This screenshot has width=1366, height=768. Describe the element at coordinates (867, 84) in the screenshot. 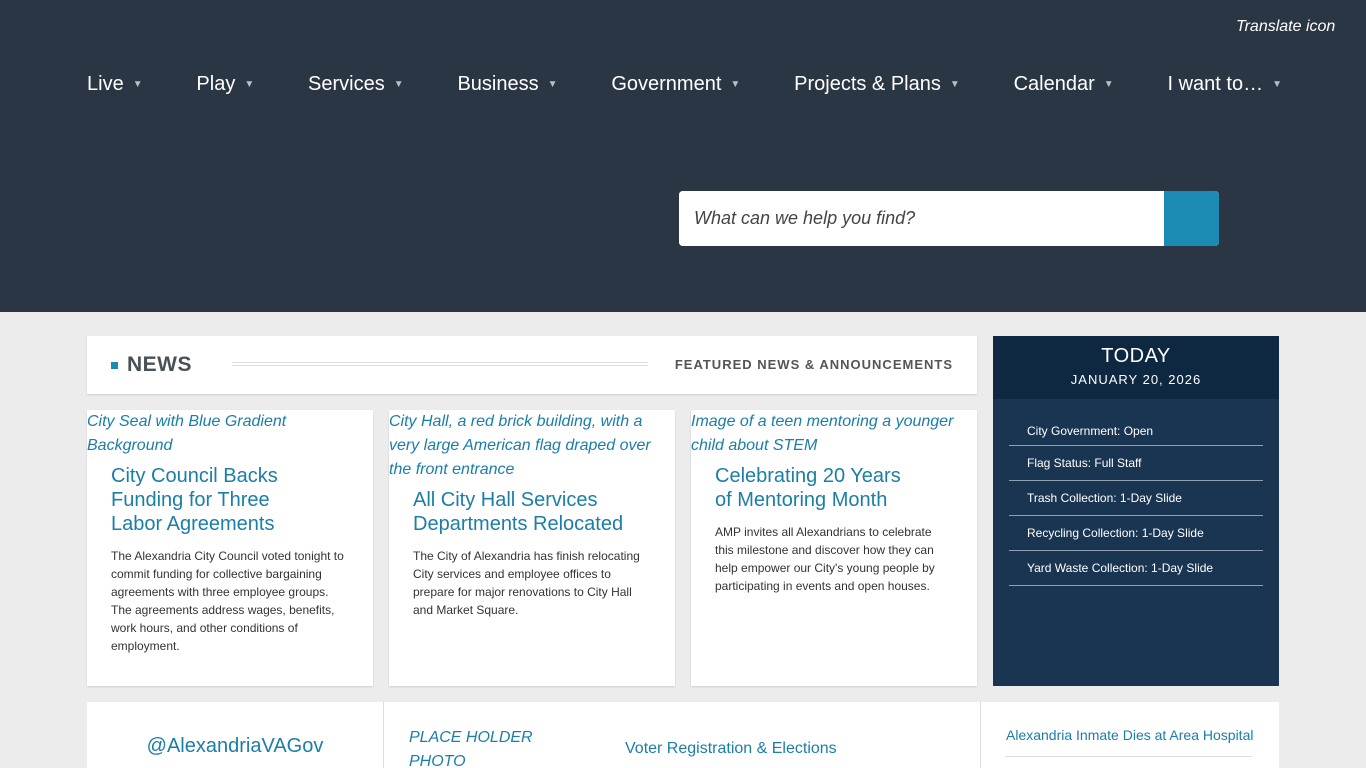

I see `nav-label: Projects & Plans` at that location.